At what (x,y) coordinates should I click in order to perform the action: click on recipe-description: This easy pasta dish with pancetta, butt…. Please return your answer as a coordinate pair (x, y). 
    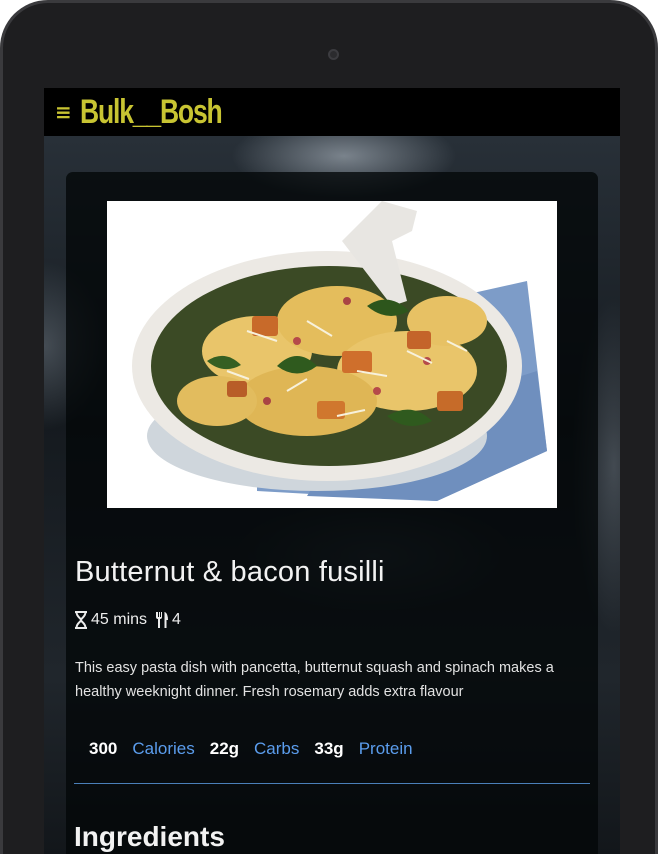
    Looking at the image, I should click on (314, 680).